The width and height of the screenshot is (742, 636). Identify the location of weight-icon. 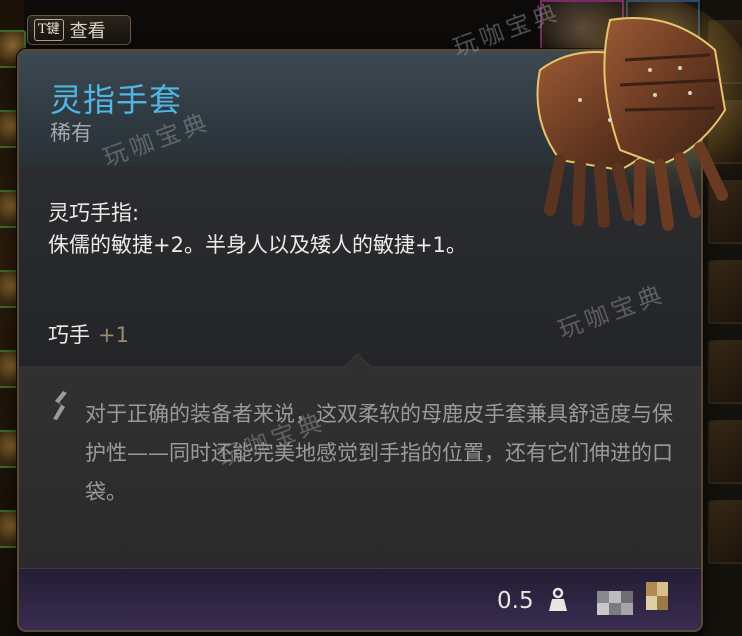
(558, 599).